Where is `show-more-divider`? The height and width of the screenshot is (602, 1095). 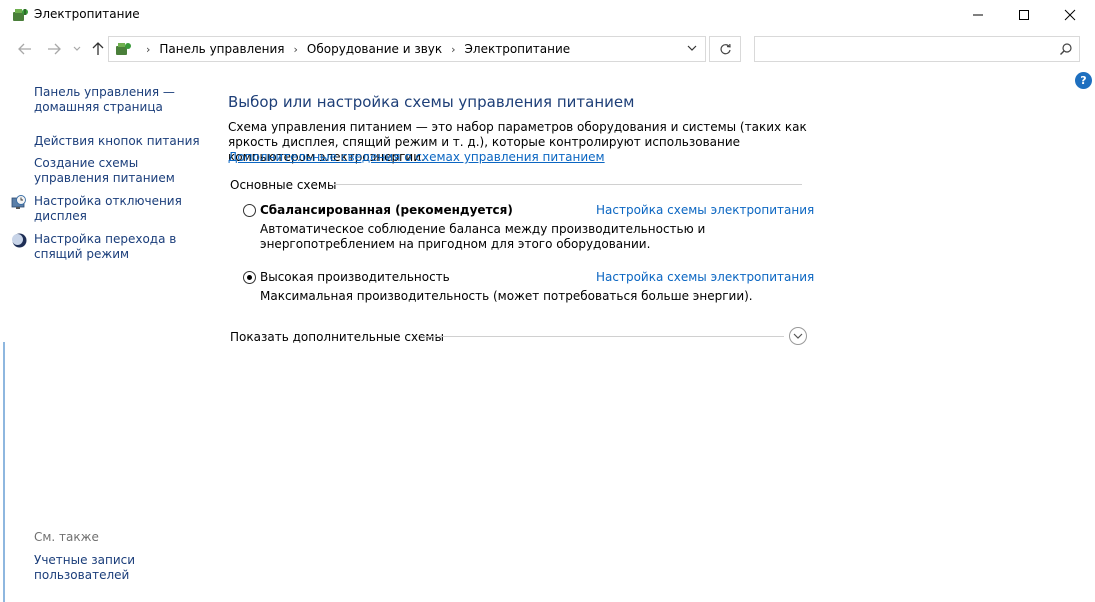
show-more-divider is located at coordinates (603, 336).